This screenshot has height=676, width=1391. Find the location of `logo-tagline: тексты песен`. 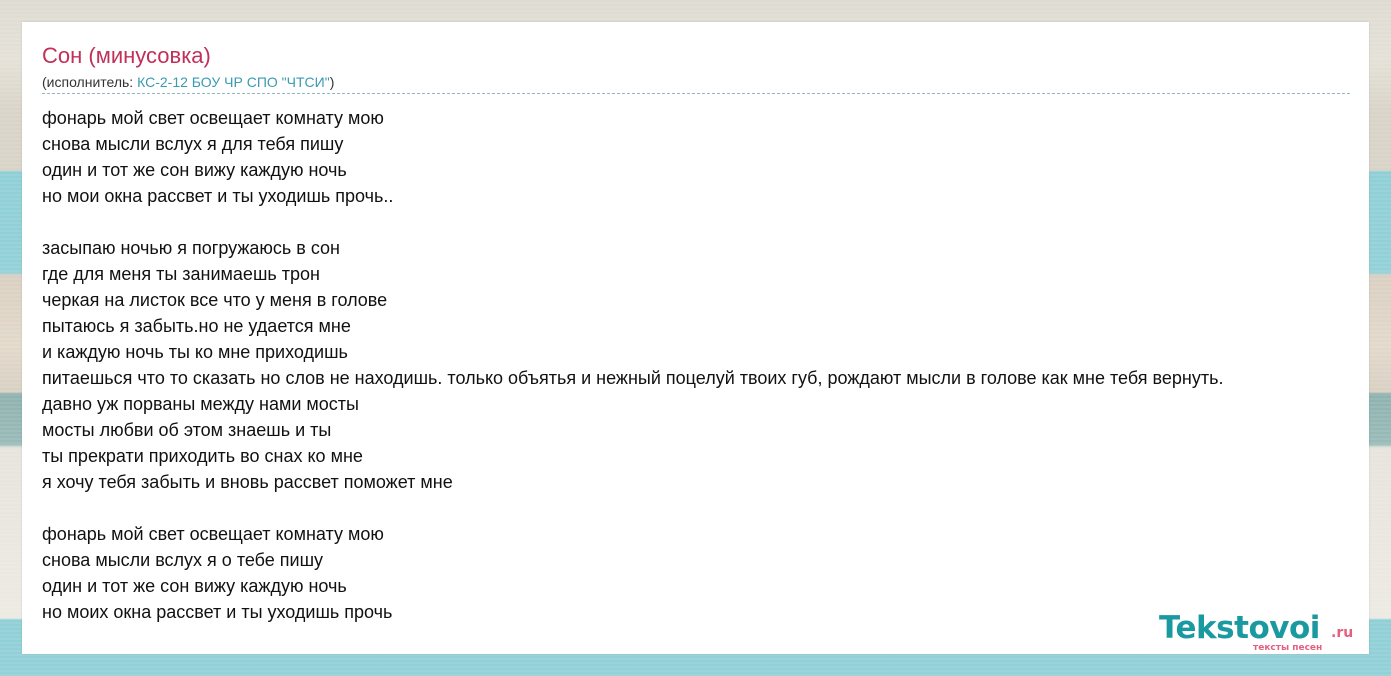

logo-tagline: тексты песен is located at coordinates (1288, 648).